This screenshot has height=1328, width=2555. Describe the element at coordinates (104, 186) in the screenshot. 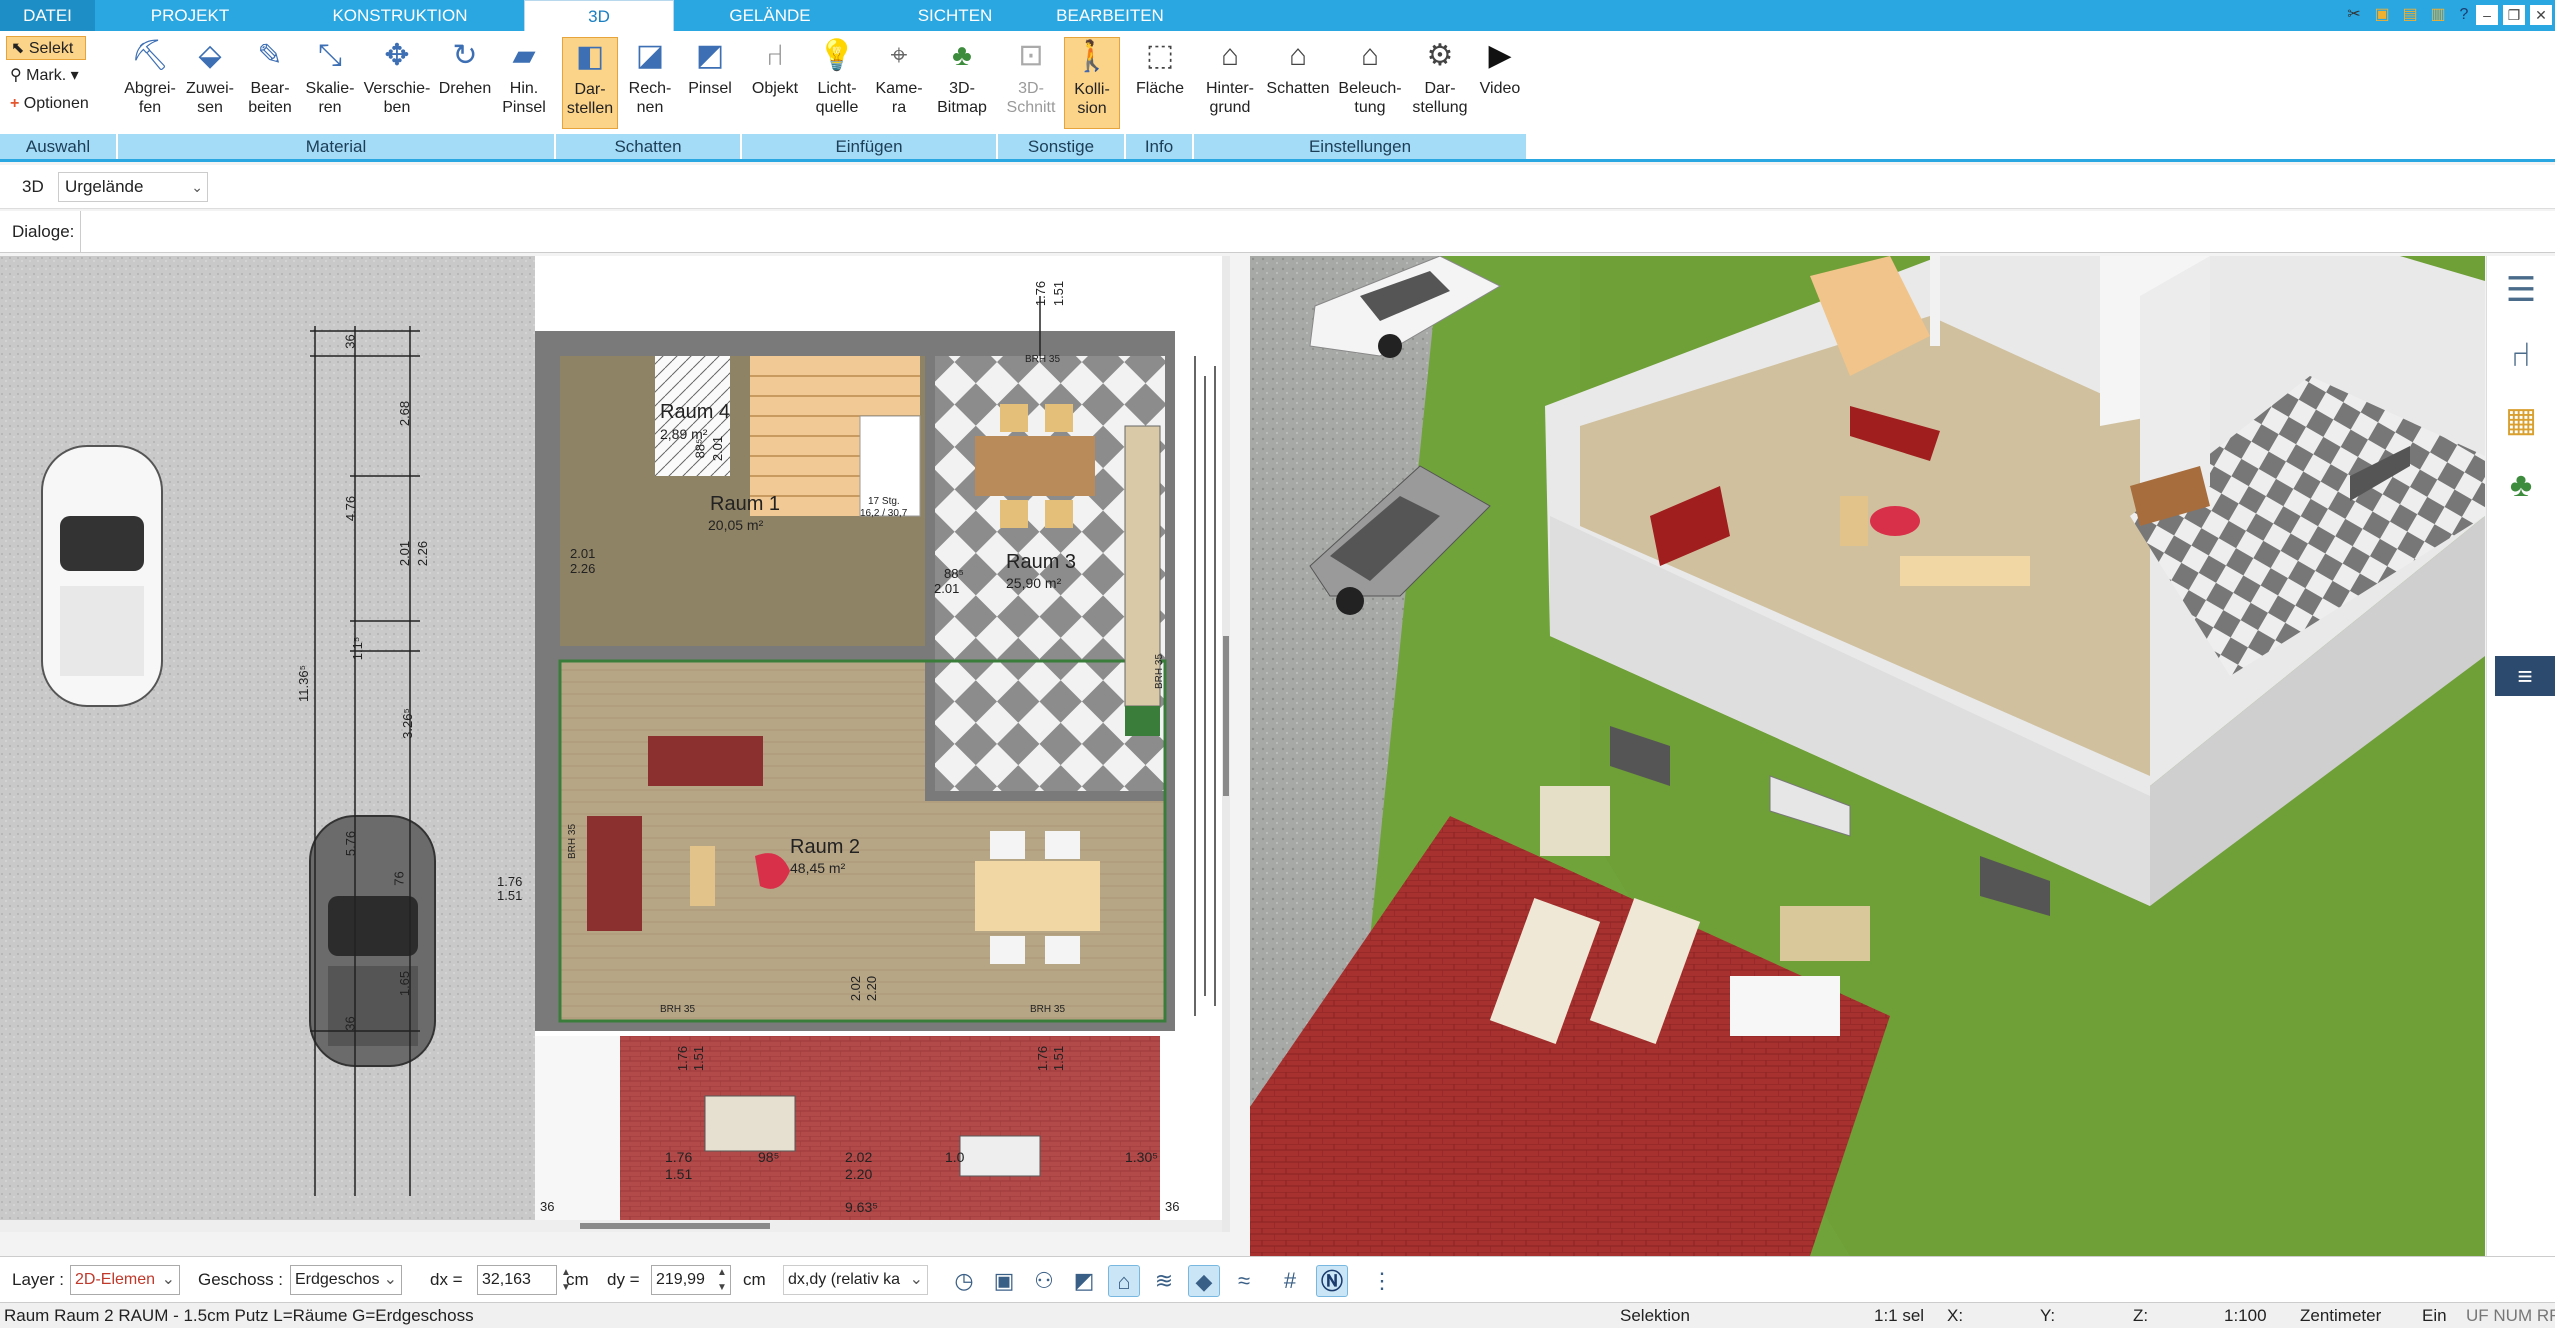

I see `terrain-value: Urgelände` at that location.